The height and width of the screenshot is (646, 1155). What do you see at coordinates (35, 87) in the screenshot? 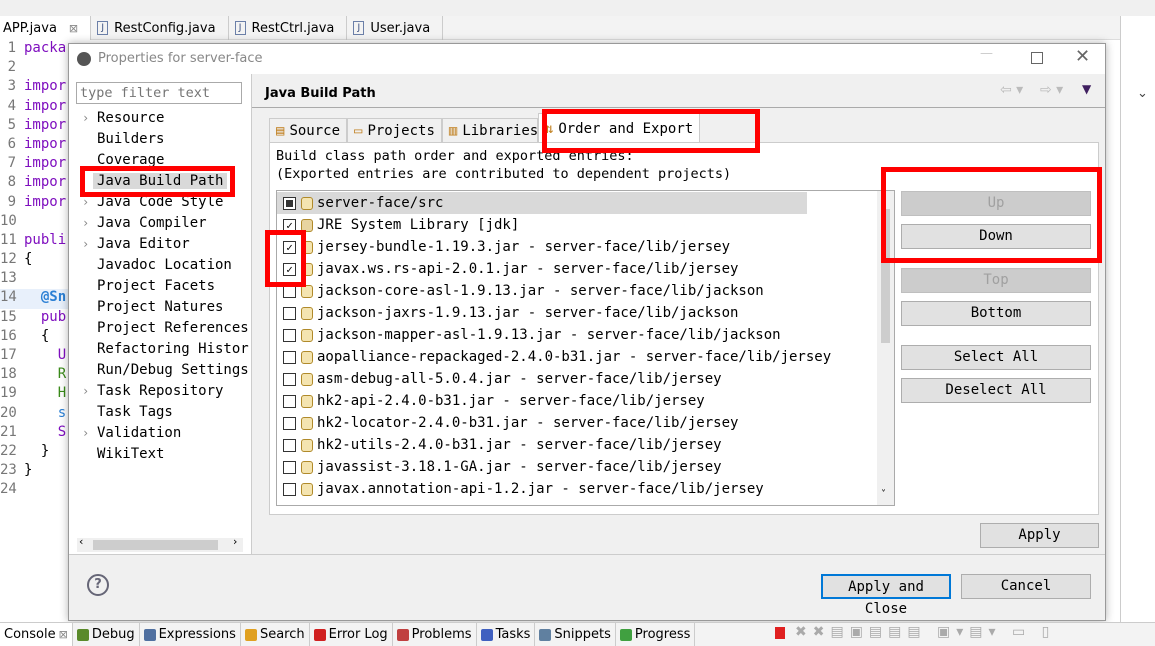
I see `code-line: 3 impor` at bounding box center [35, 87].